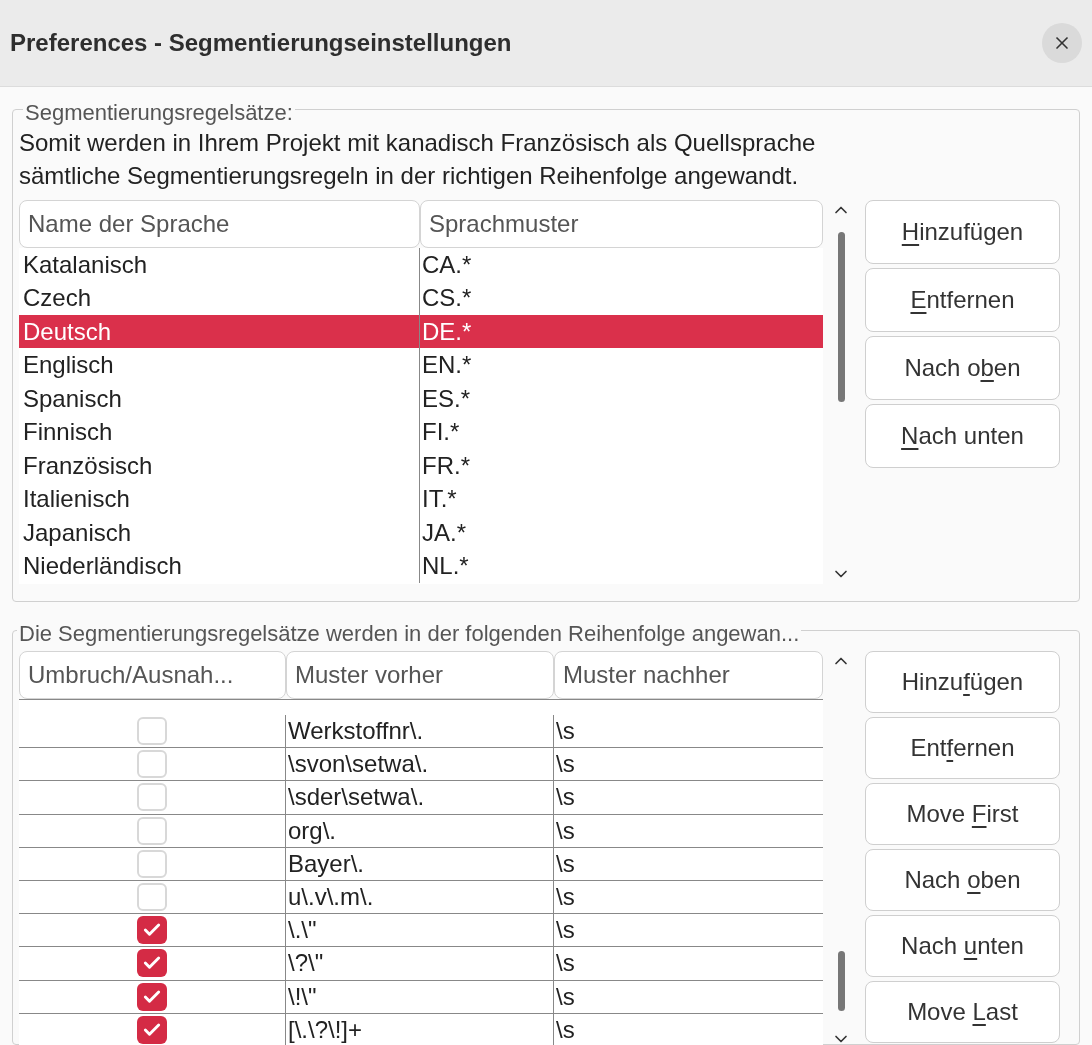 This screenshot has height=1045, width=1092. Describe the element at coordinates (219, 566) in the screenshot. I see `table-cell: Niederländisch` at that location.